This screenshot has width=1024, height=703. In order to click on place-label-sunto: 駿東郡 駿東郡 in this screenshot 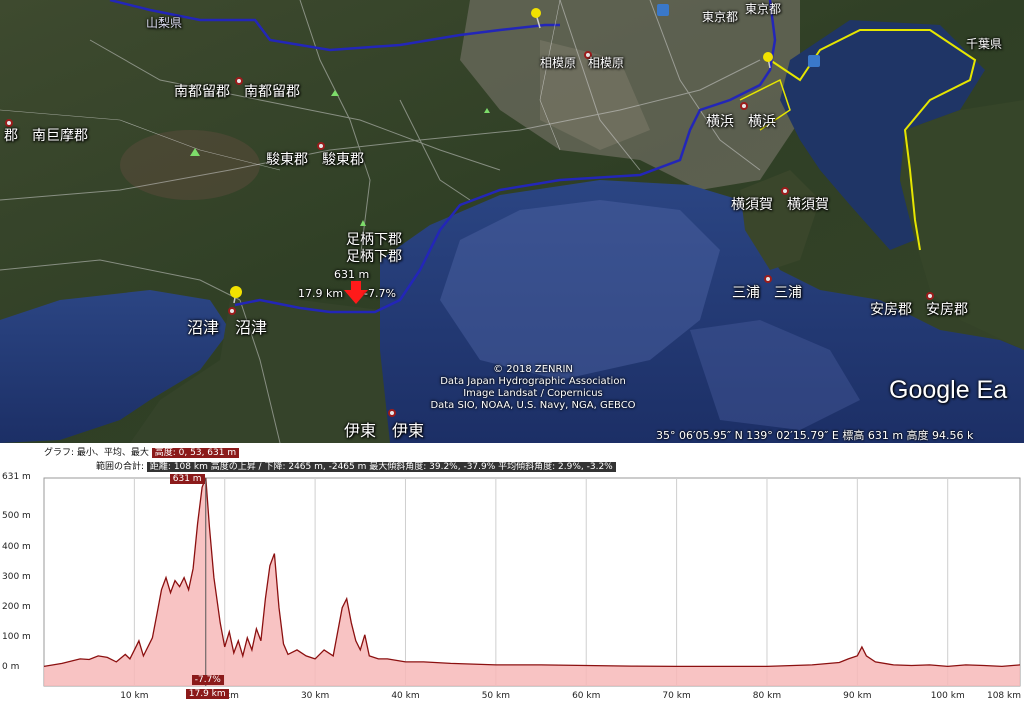, I will do `click(315, 160)`.